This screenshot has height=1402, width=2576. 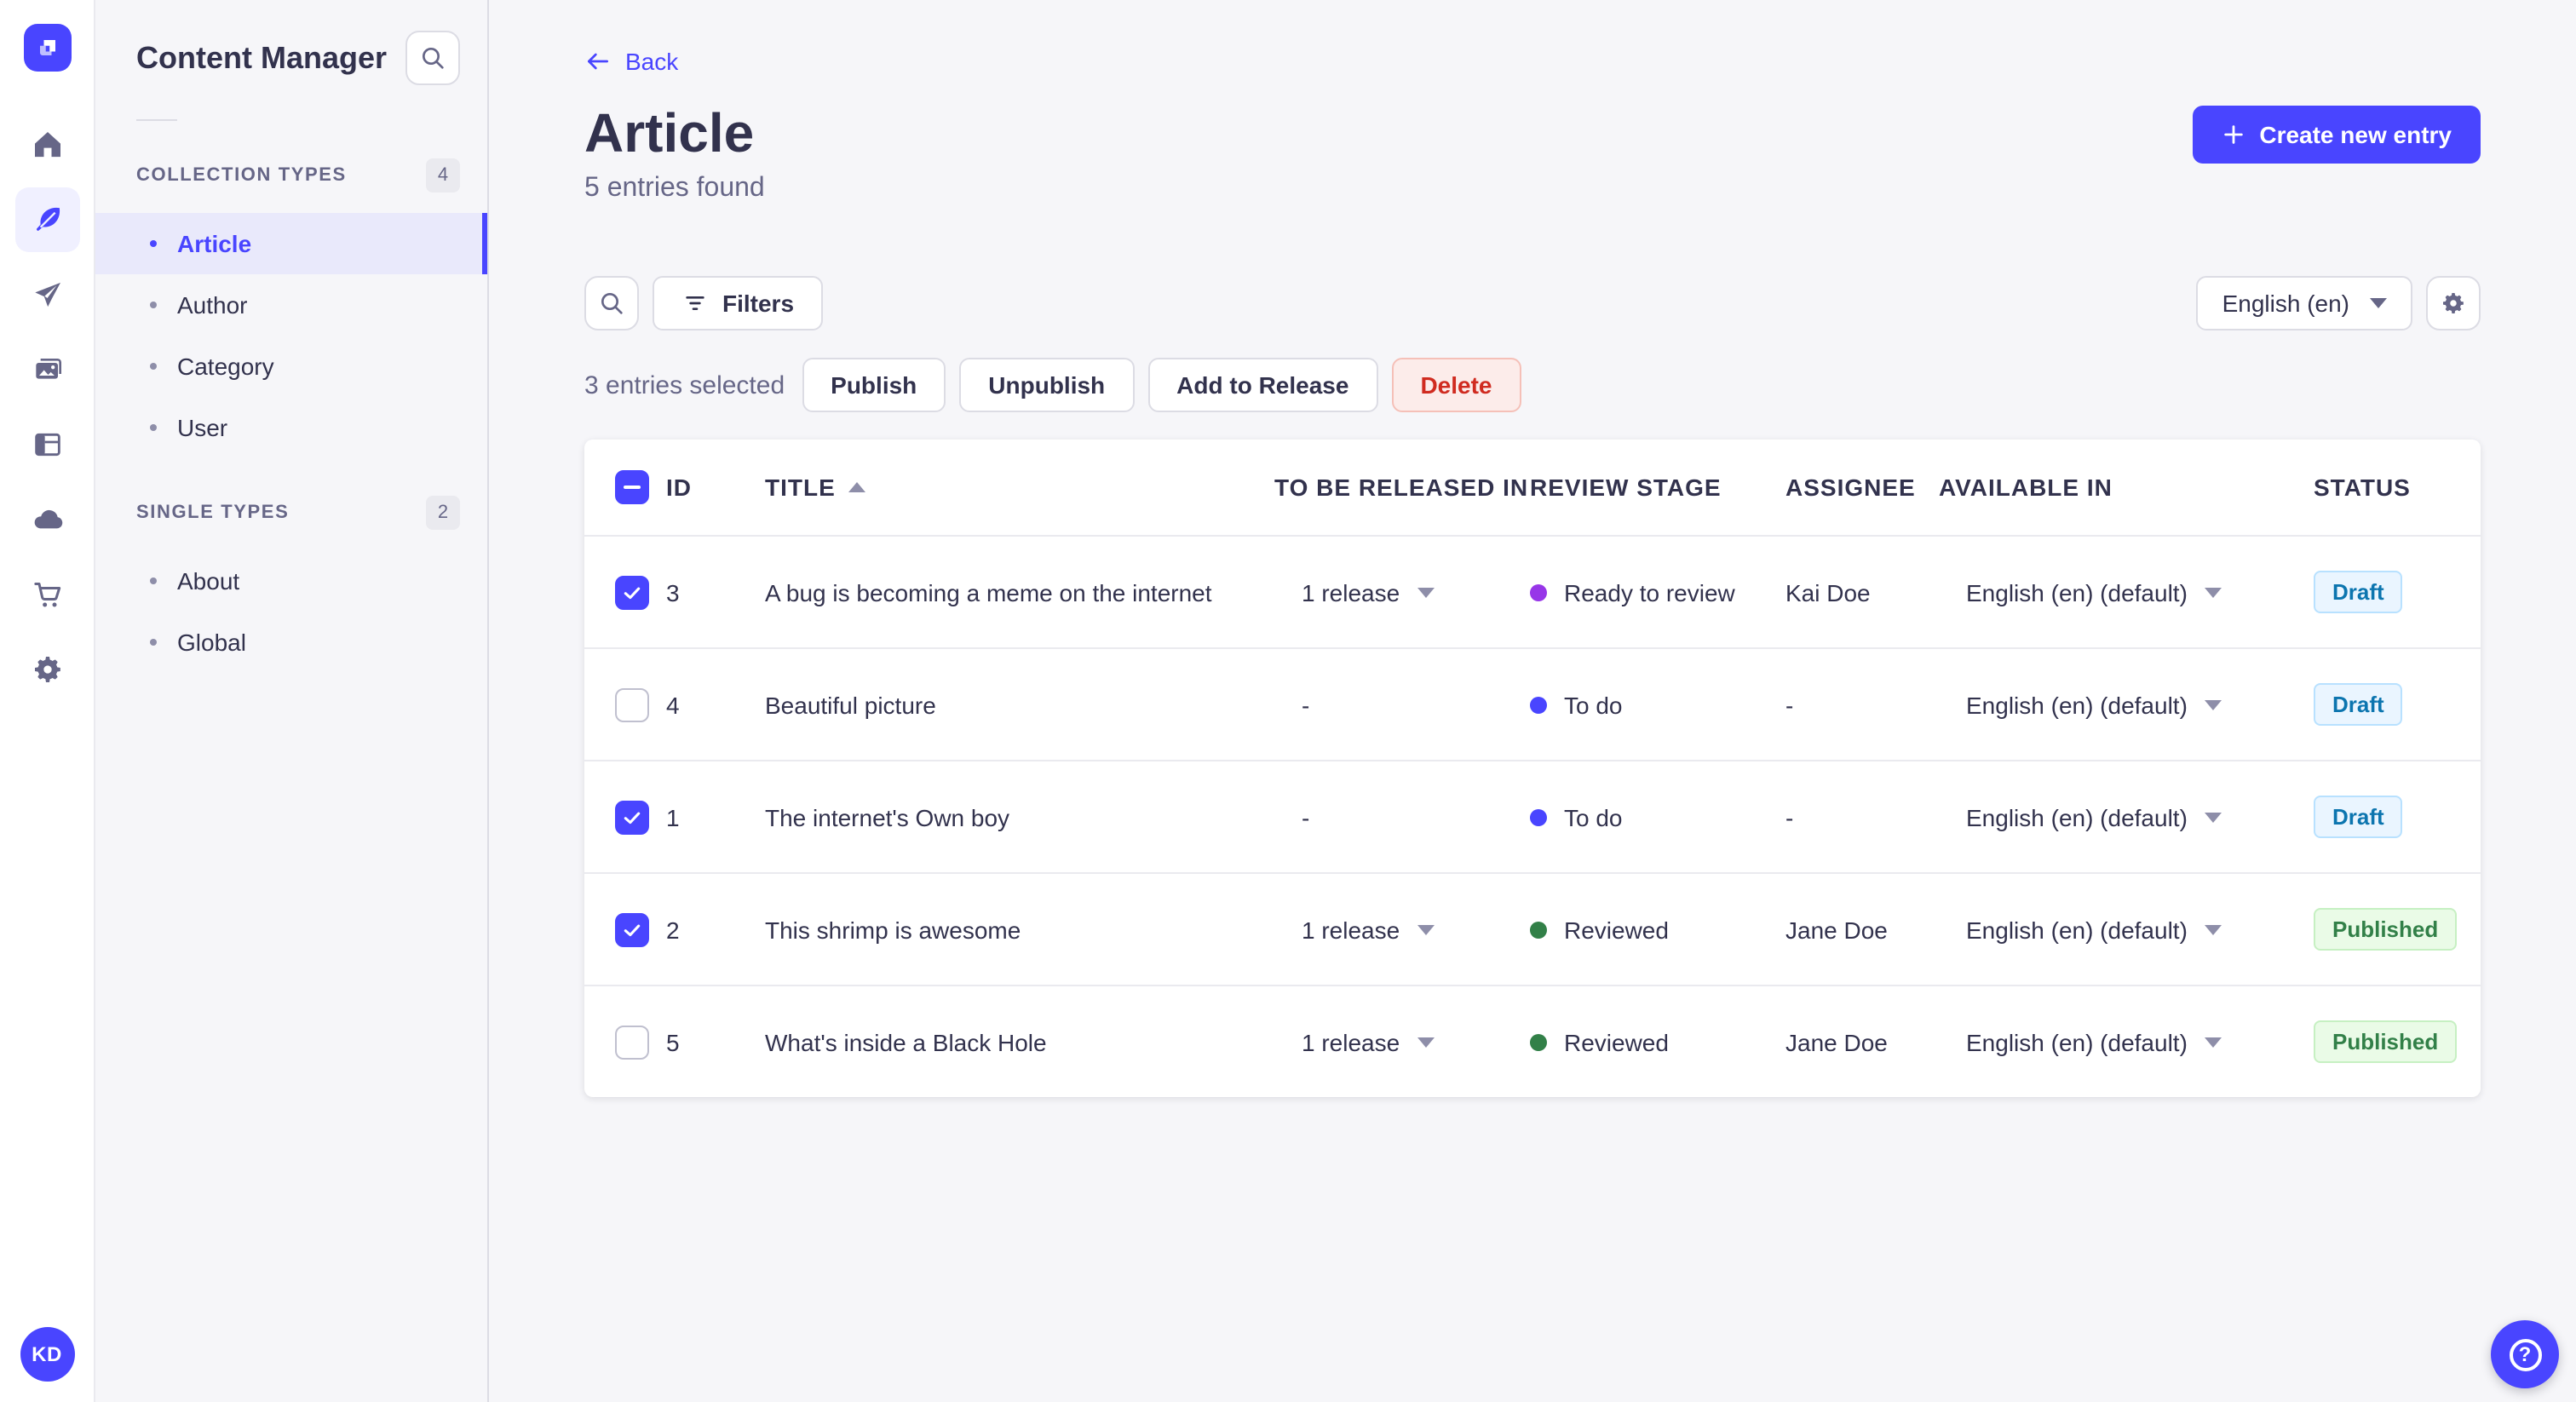 I want to click on back-label: Back, so click(x=652, y=62).